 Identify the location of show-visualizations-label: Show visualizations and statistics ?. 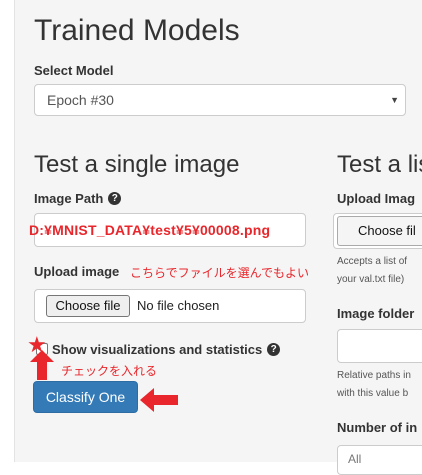
(166, 349).